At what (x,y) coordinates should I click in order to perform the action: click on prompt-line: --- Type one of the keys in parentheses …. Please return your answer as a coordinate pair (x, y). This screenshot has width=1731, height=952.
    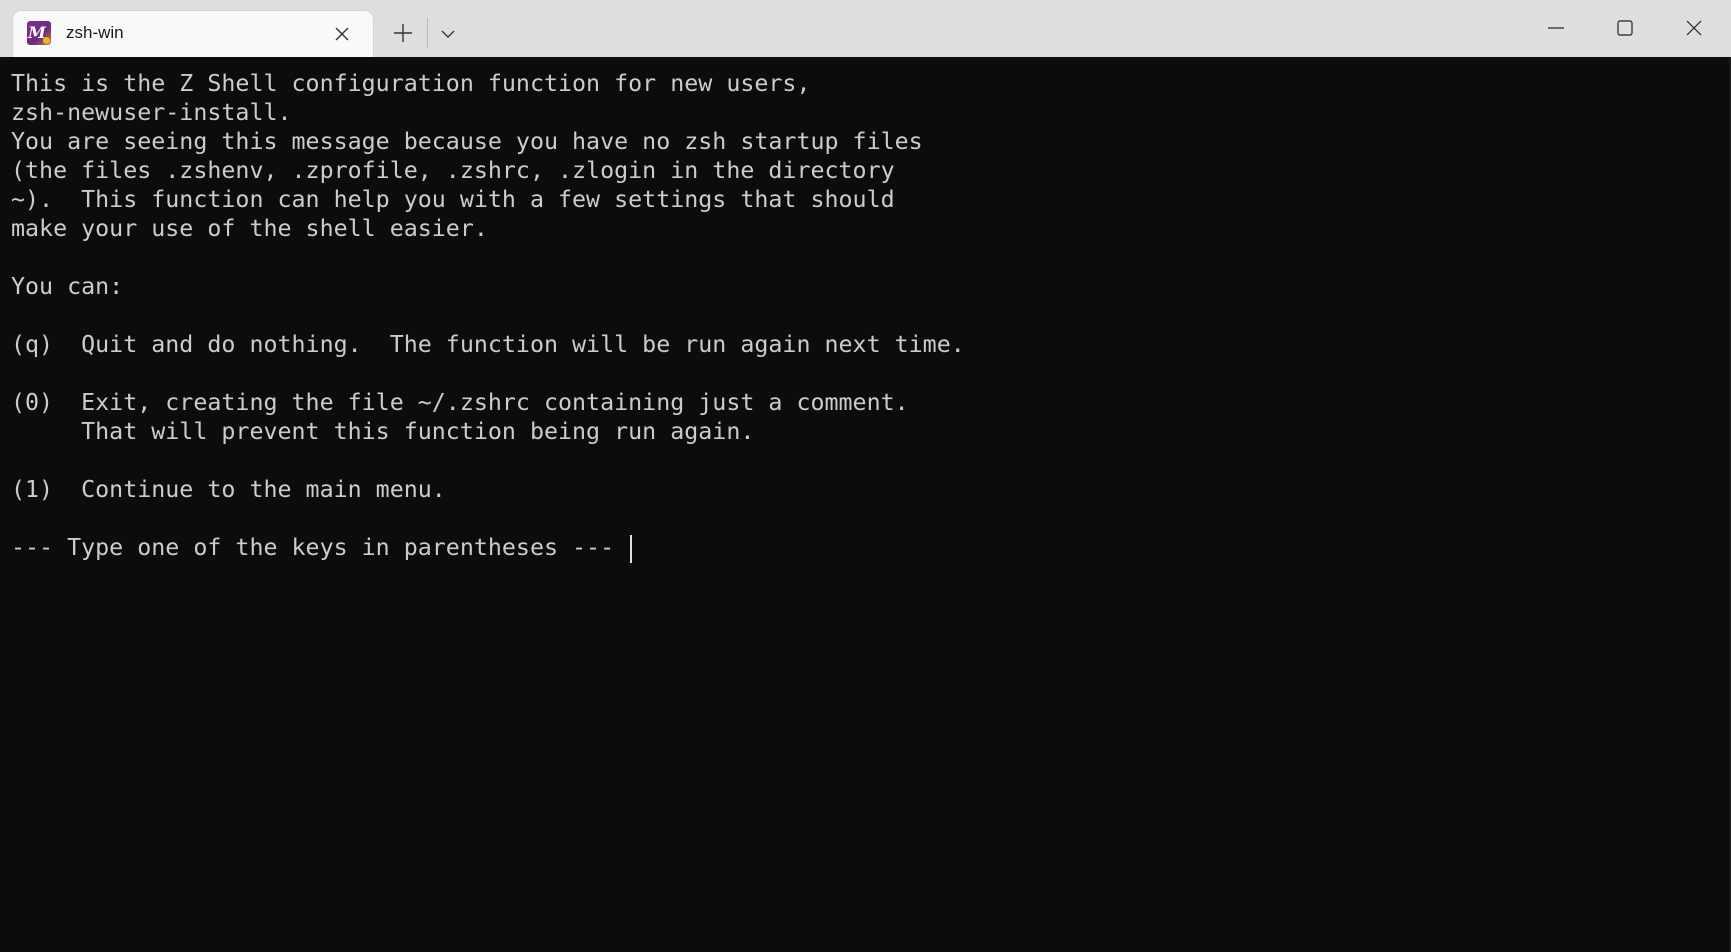
    Looking at the image, I should click on (488, 548).